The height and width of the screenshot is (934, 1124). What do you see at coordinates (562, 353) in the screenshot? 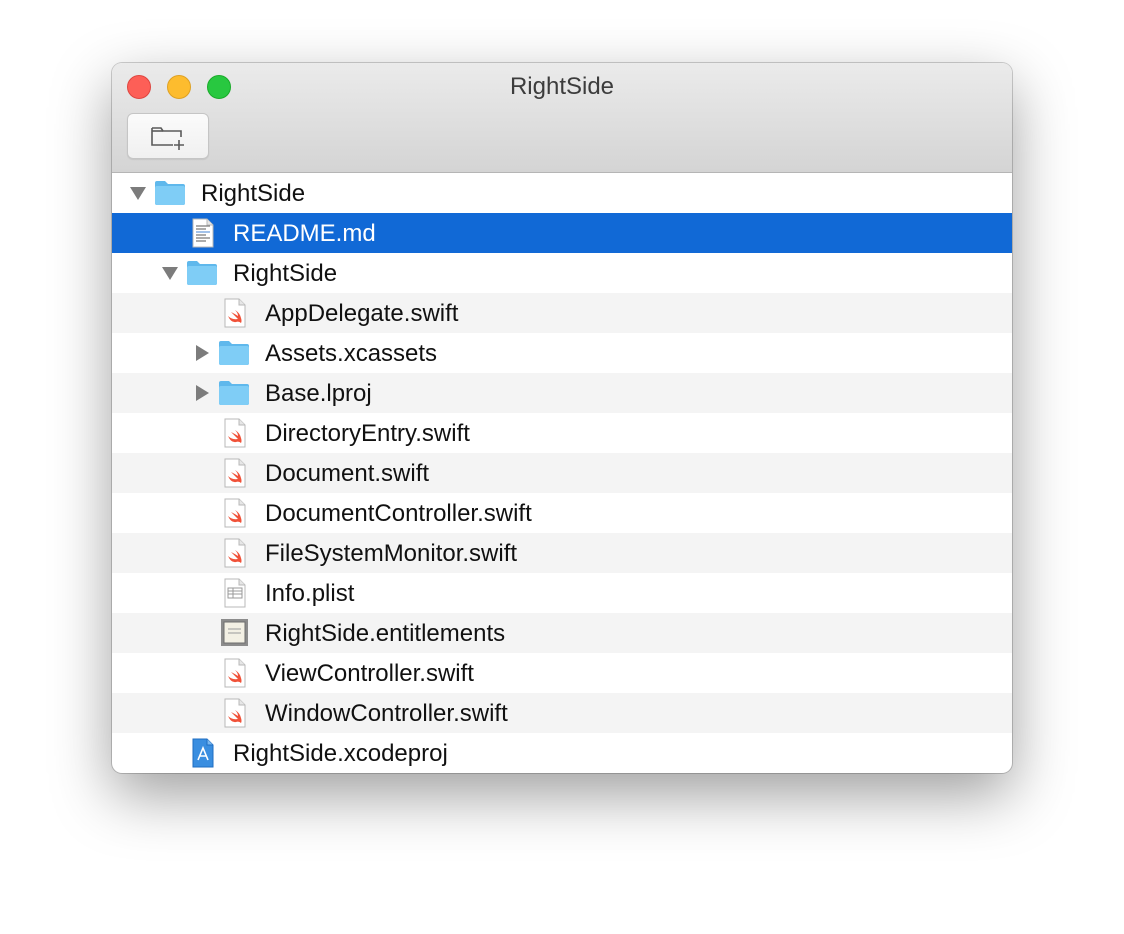
I see `outline-row: Assets.xcassets` at bounding box center [562, 353].